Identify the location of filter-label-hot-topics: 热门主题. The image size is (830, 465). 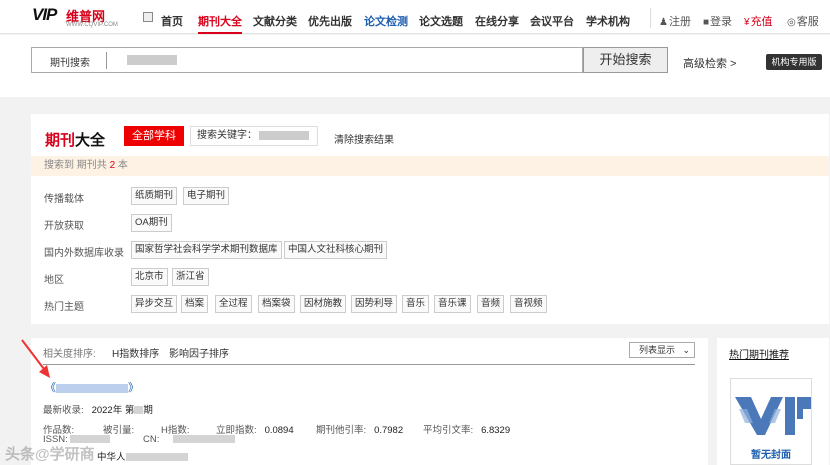
(64, 307).